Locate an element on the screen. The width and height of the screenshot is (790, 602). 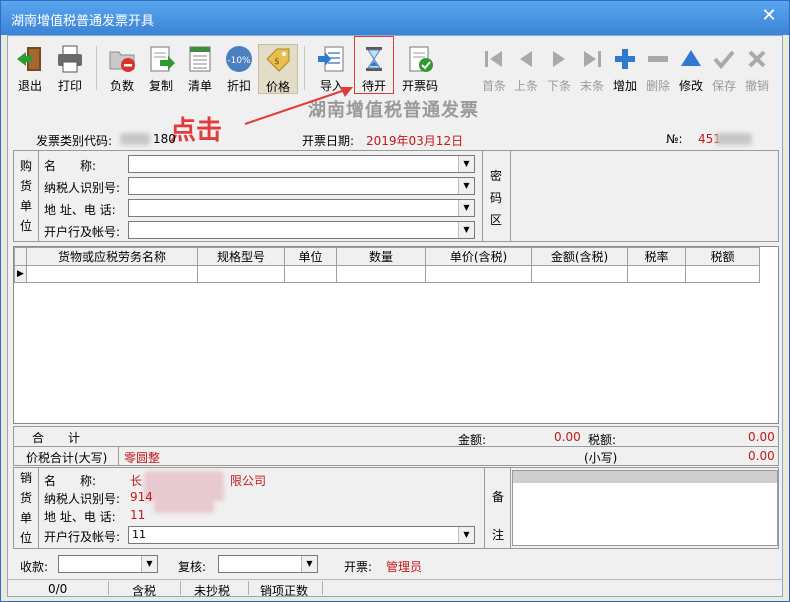
record-count: 0/0 is located at coordinates (58, 589).